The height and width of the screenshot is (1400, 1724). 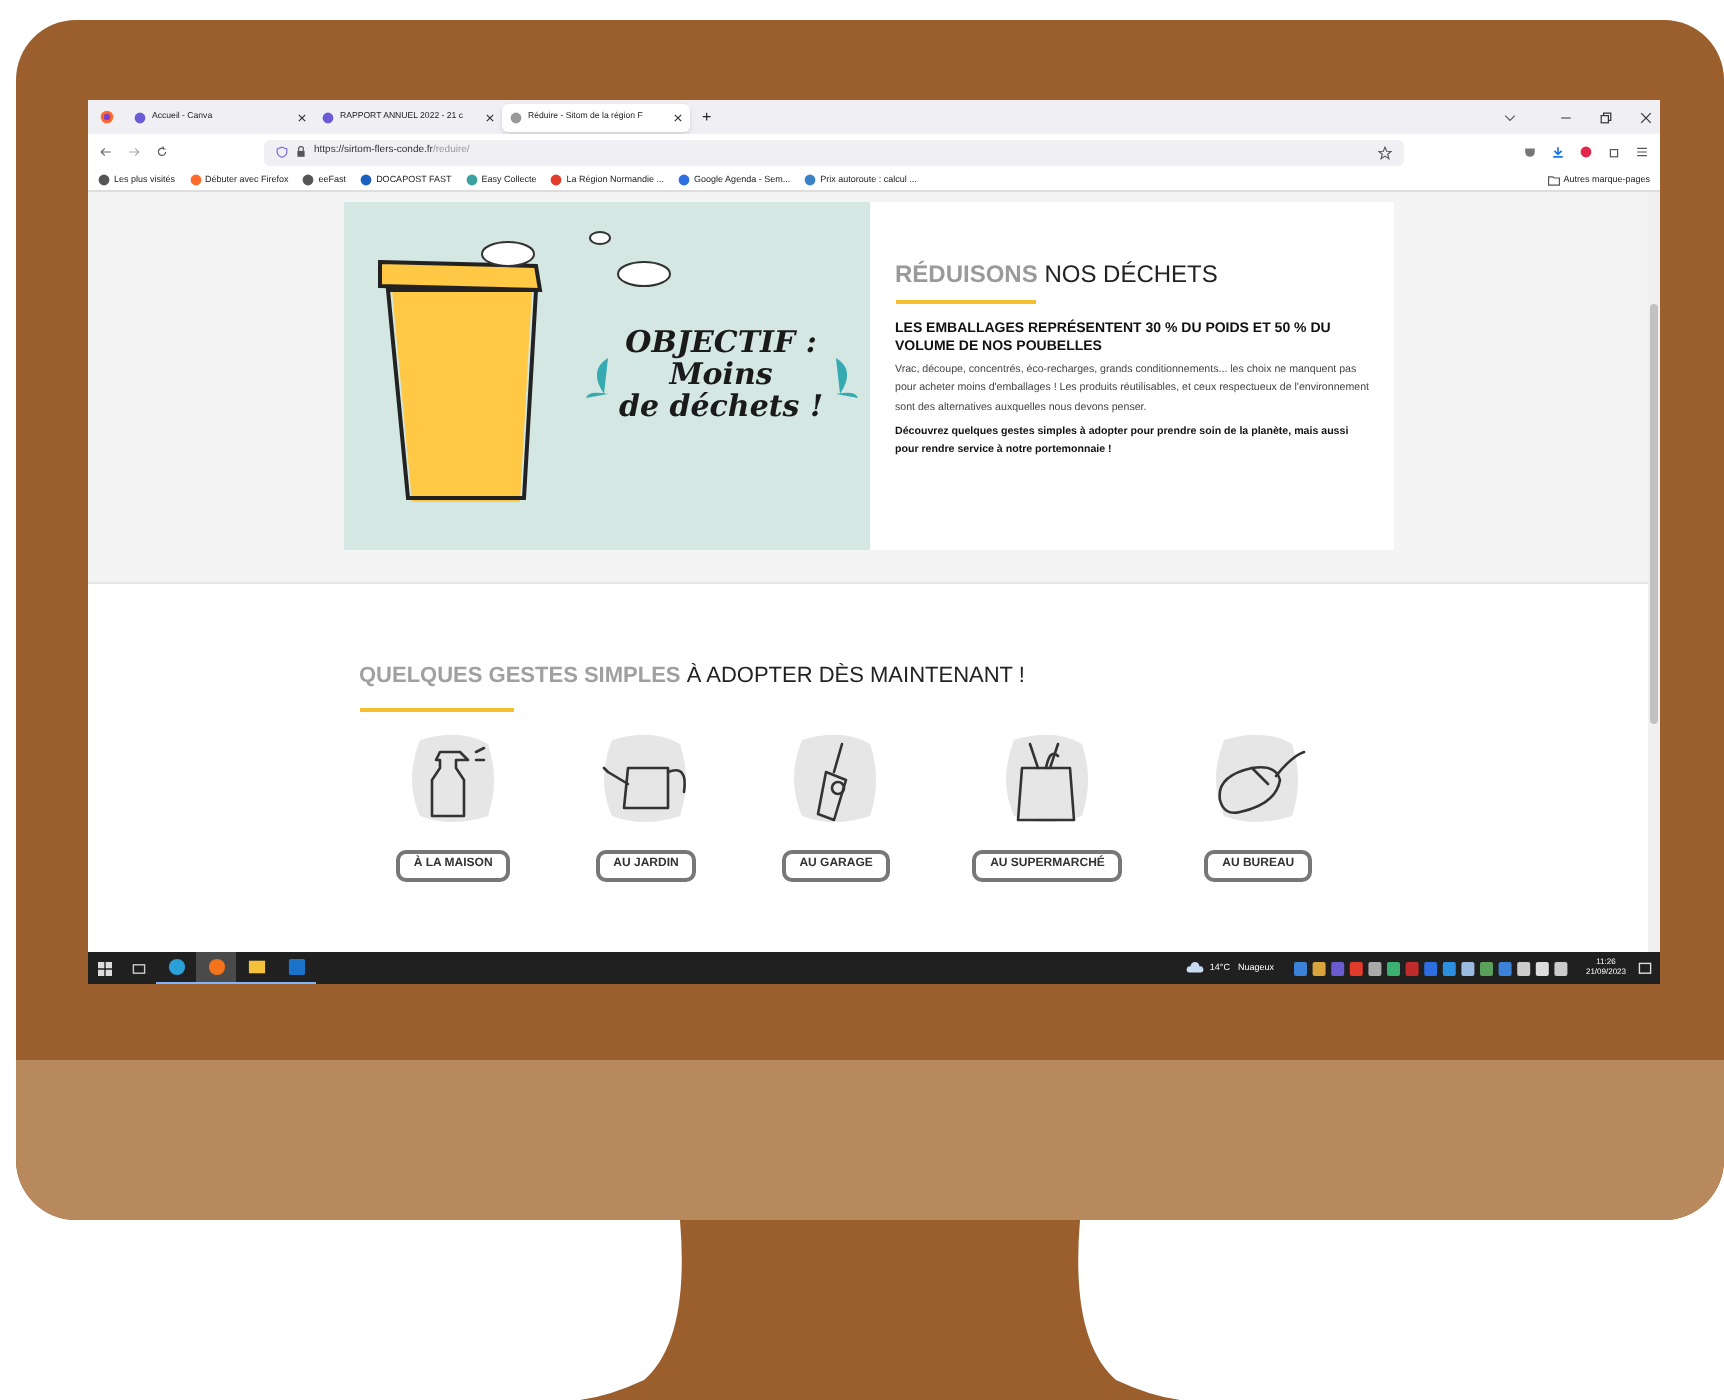 What do you see at coordinates (301, 152) in the screenshot?
I see `lock-icon` at bounding box center [301, 152].